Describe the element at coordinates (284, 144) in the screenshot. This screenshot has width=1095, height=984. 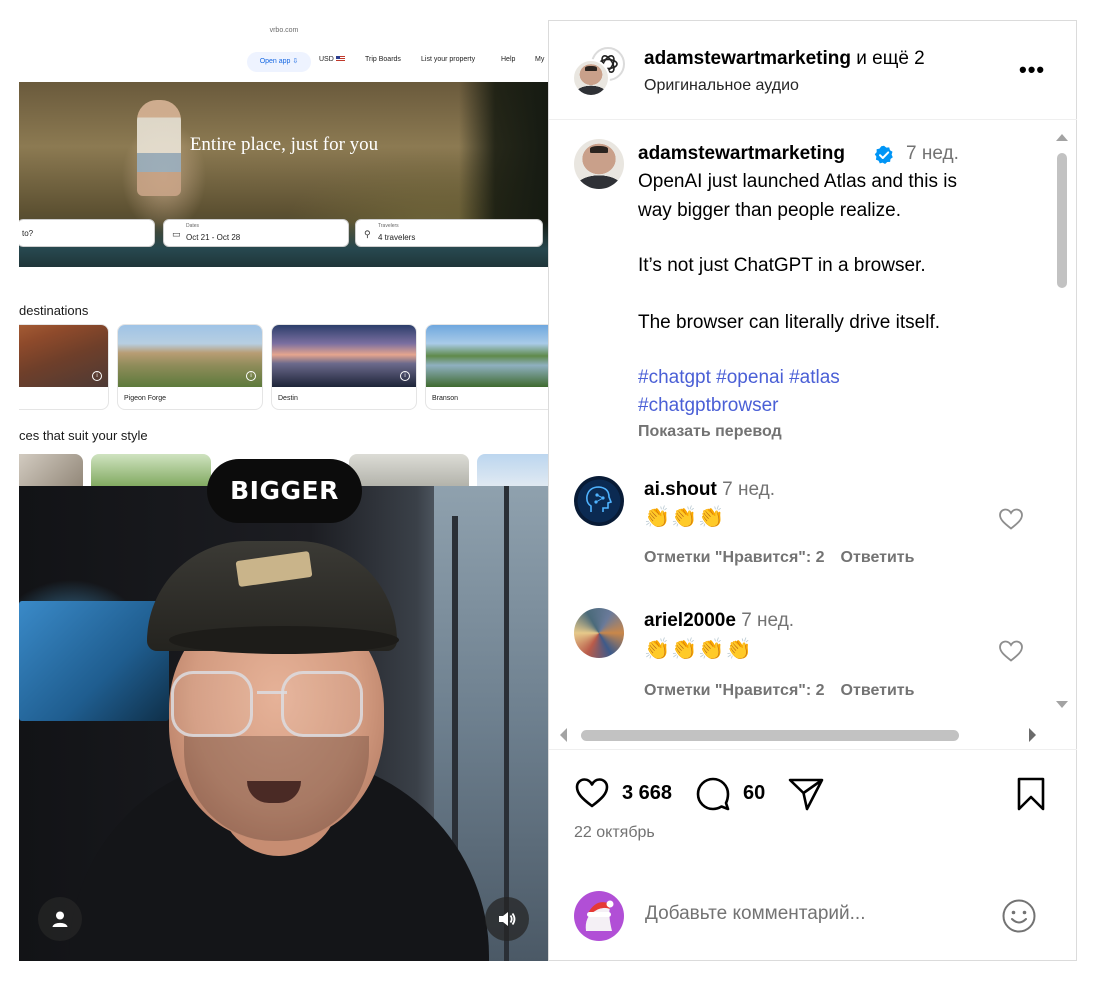
I see `vrbo-hero-title: Entire place, just for you` at that location.